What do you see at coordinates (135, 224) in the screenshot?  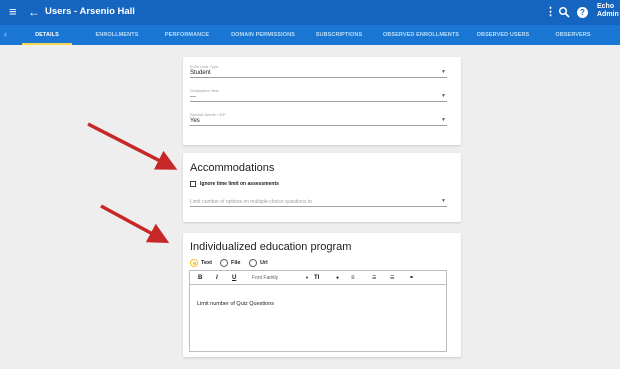 I see `annotation-arrow-iep` at bounding box center [135, 224].